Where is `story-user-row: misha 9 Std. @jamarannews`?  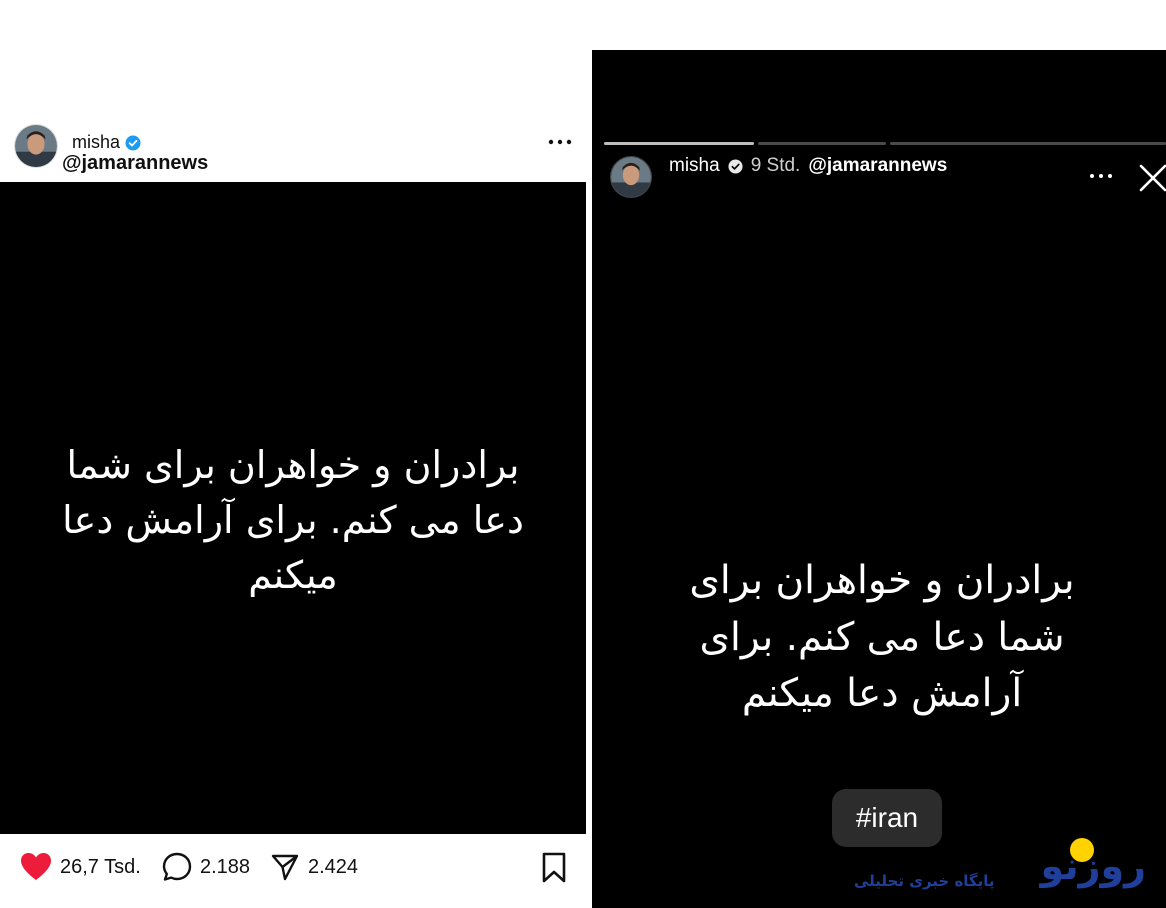
story-user-row: misha 9 Std. @jamarannews is located at coordinates (808, 166).